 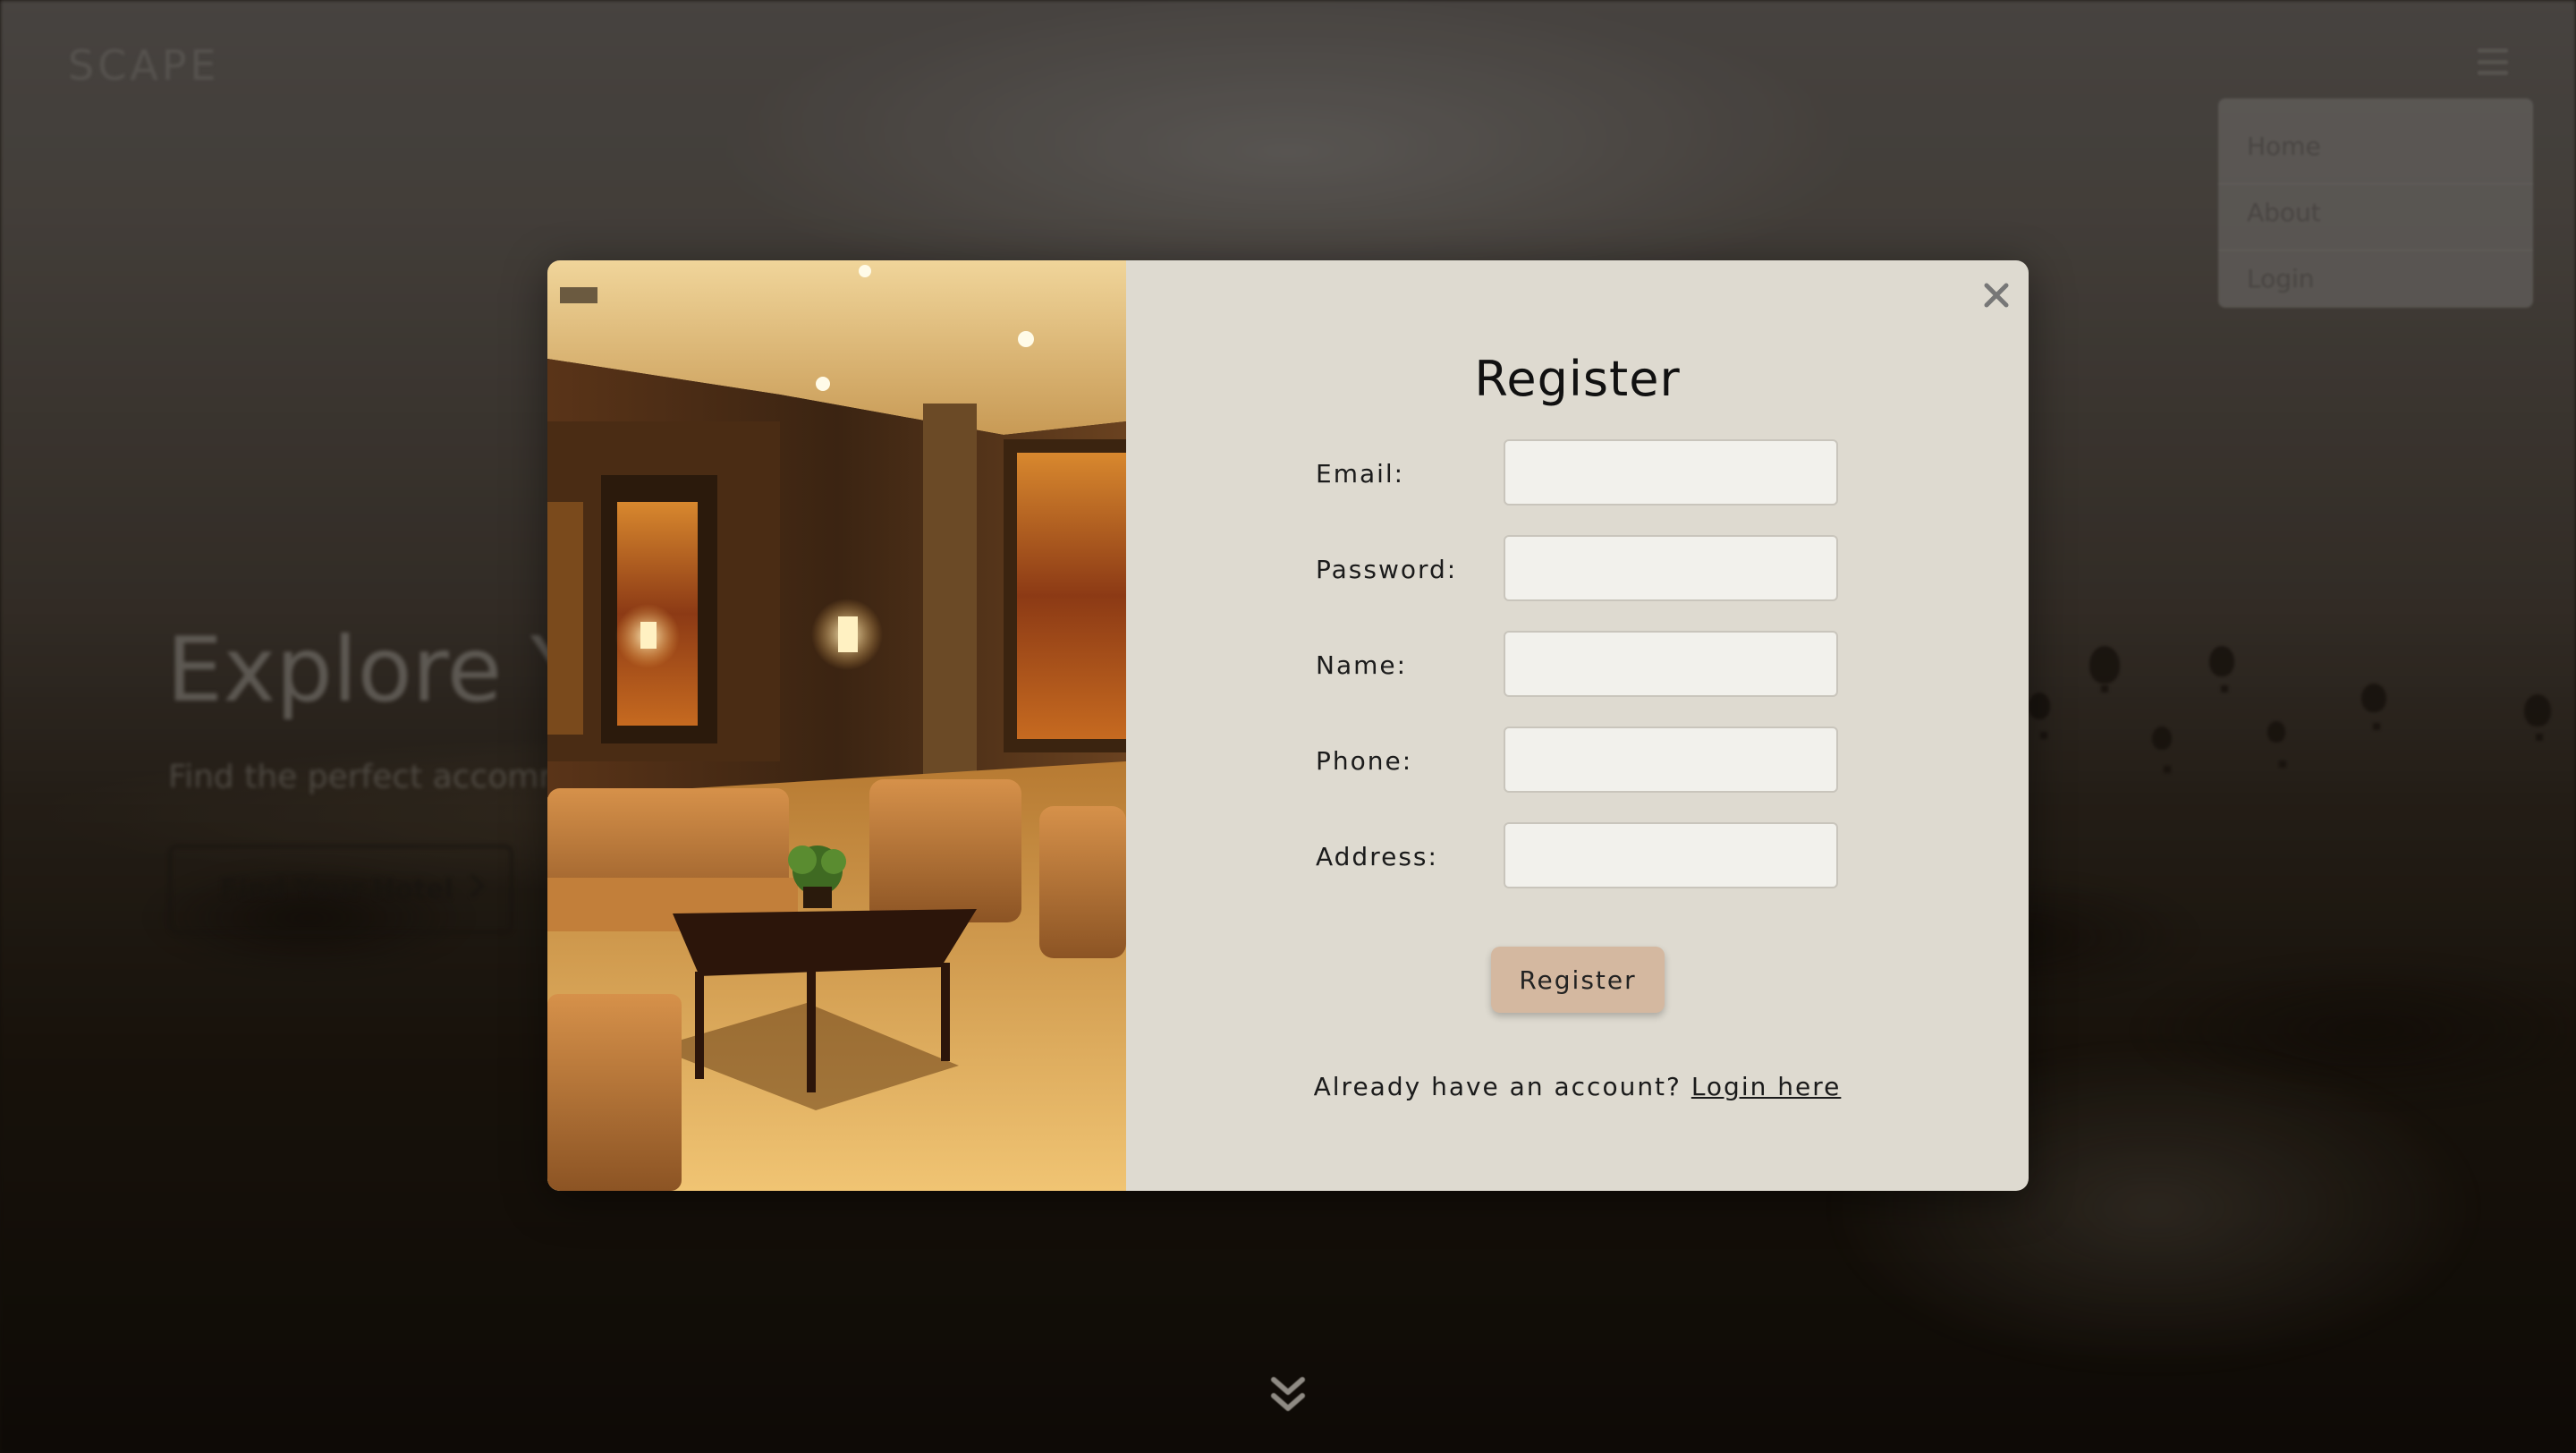 What do you see at coordinates (1578, 980) in the screenshot?
I see `register-button: Register` at bounding box center [1578, 980].